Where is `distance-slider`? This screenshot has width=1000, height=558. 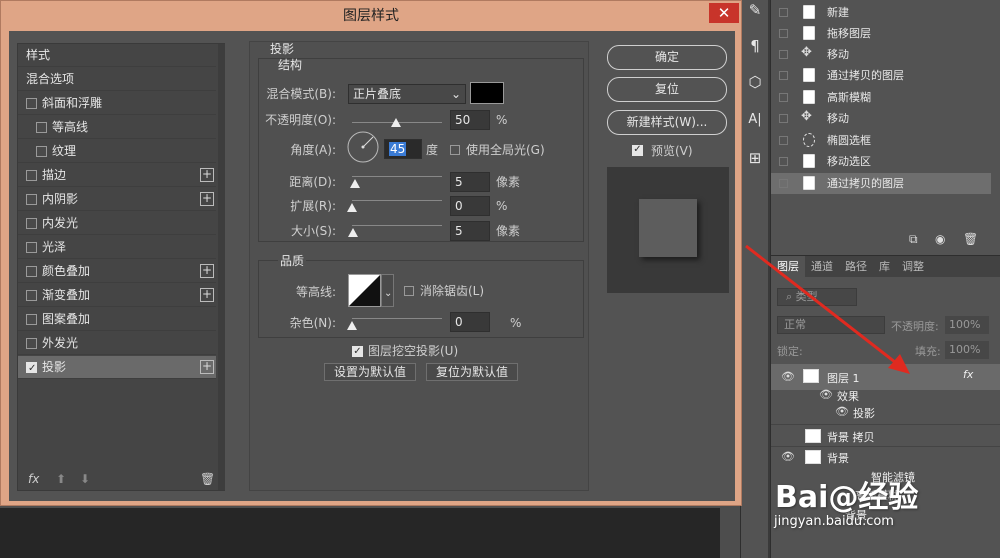 distance-slider is located at coordinates (397, 176).